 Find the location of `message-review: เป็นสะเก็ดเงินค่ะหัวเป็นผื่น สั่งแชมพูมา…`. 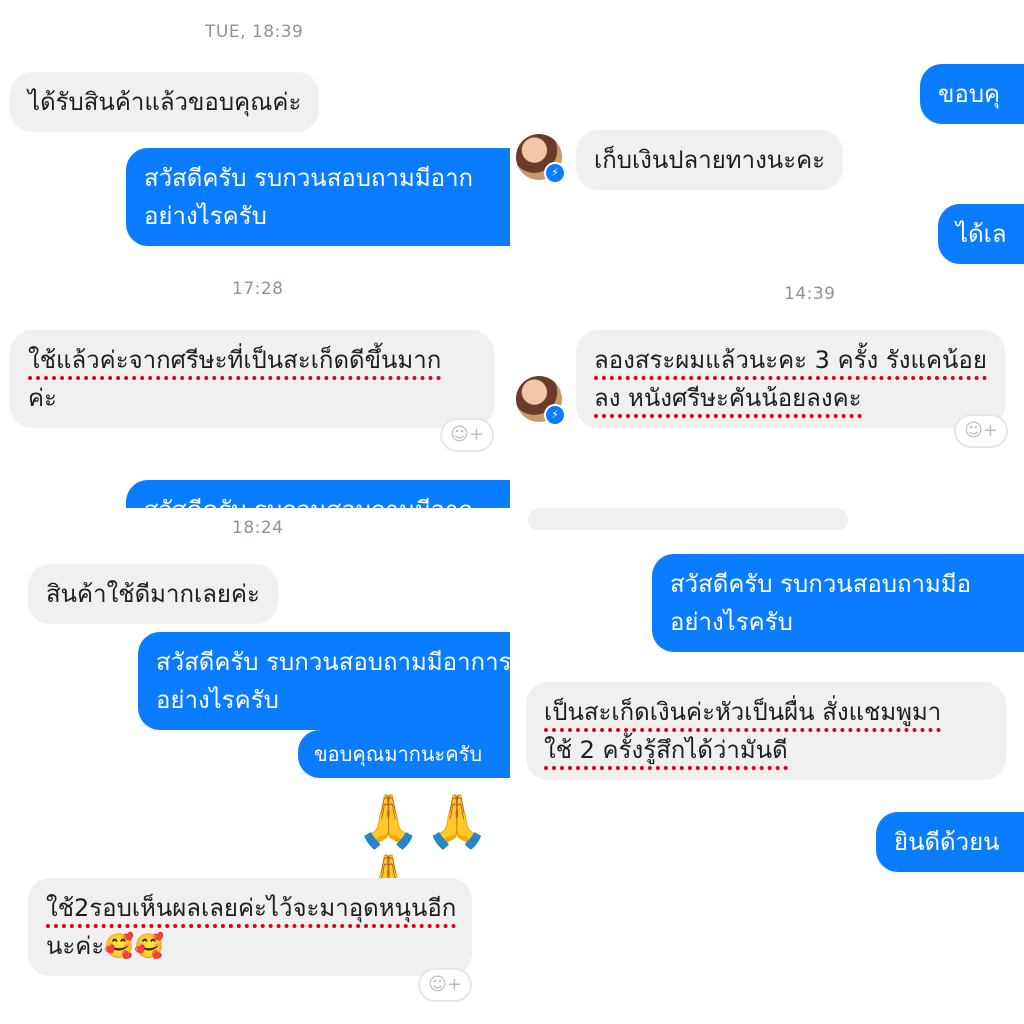

message-review: เป็นสะเก็ดเงินค่ะหัวเป็นผื่น สั่งแชมพูมา… is located at coordinates (766, 731).